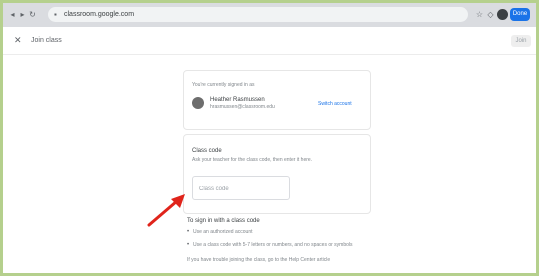  I want to click on switch-account-link: Switch account, so click(335, 104).